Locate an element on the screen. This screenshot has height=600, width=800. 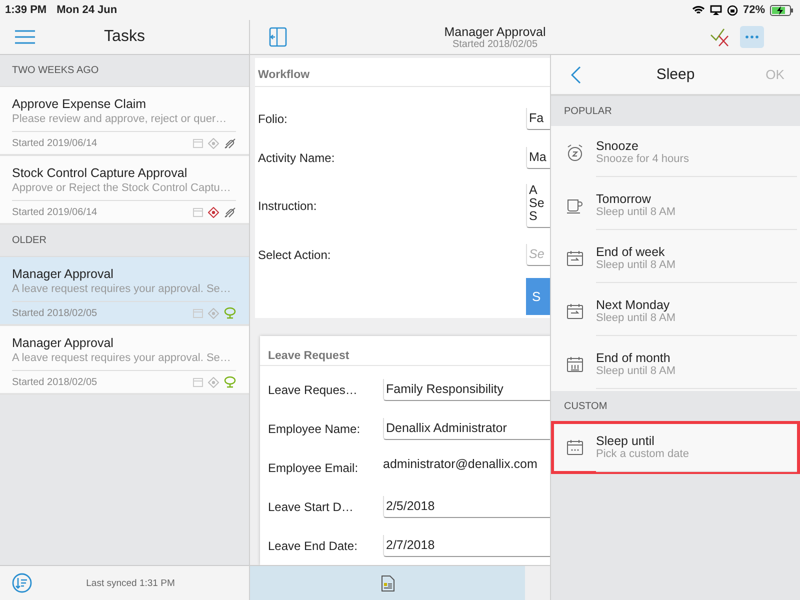
last-synced-text: Last synced 1:31 PM is located at coordinates (130, 583).